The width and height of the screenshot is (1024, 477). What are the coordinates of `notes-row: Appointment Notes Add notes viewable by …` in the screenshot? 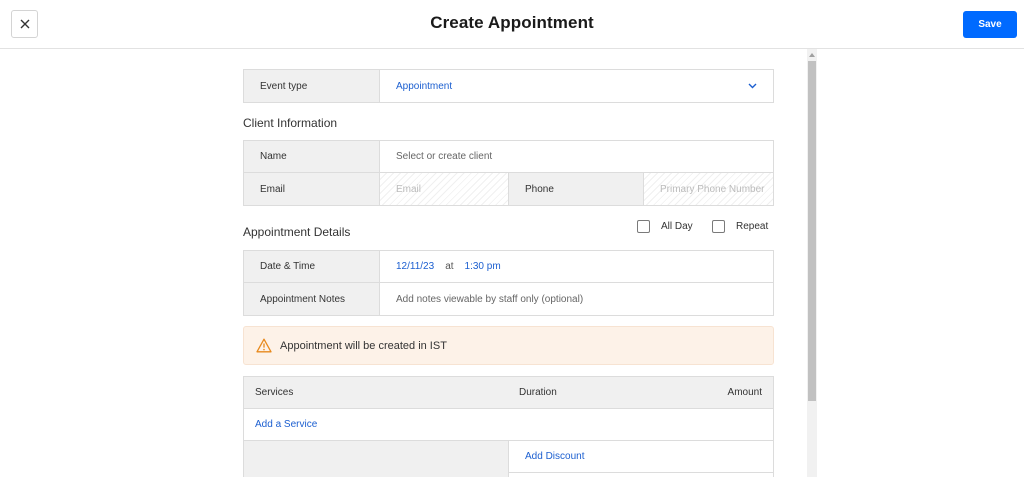 It's located at (508, 299).